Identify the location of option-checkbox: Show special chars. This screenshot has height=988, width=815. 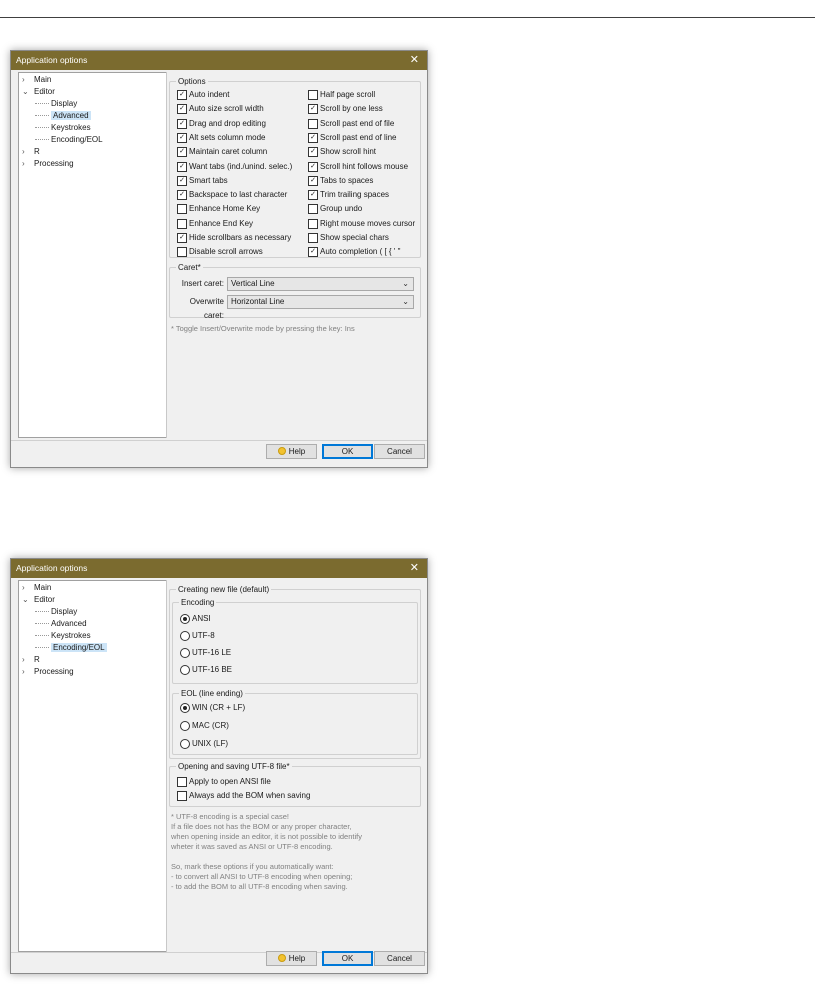
(348, 237).